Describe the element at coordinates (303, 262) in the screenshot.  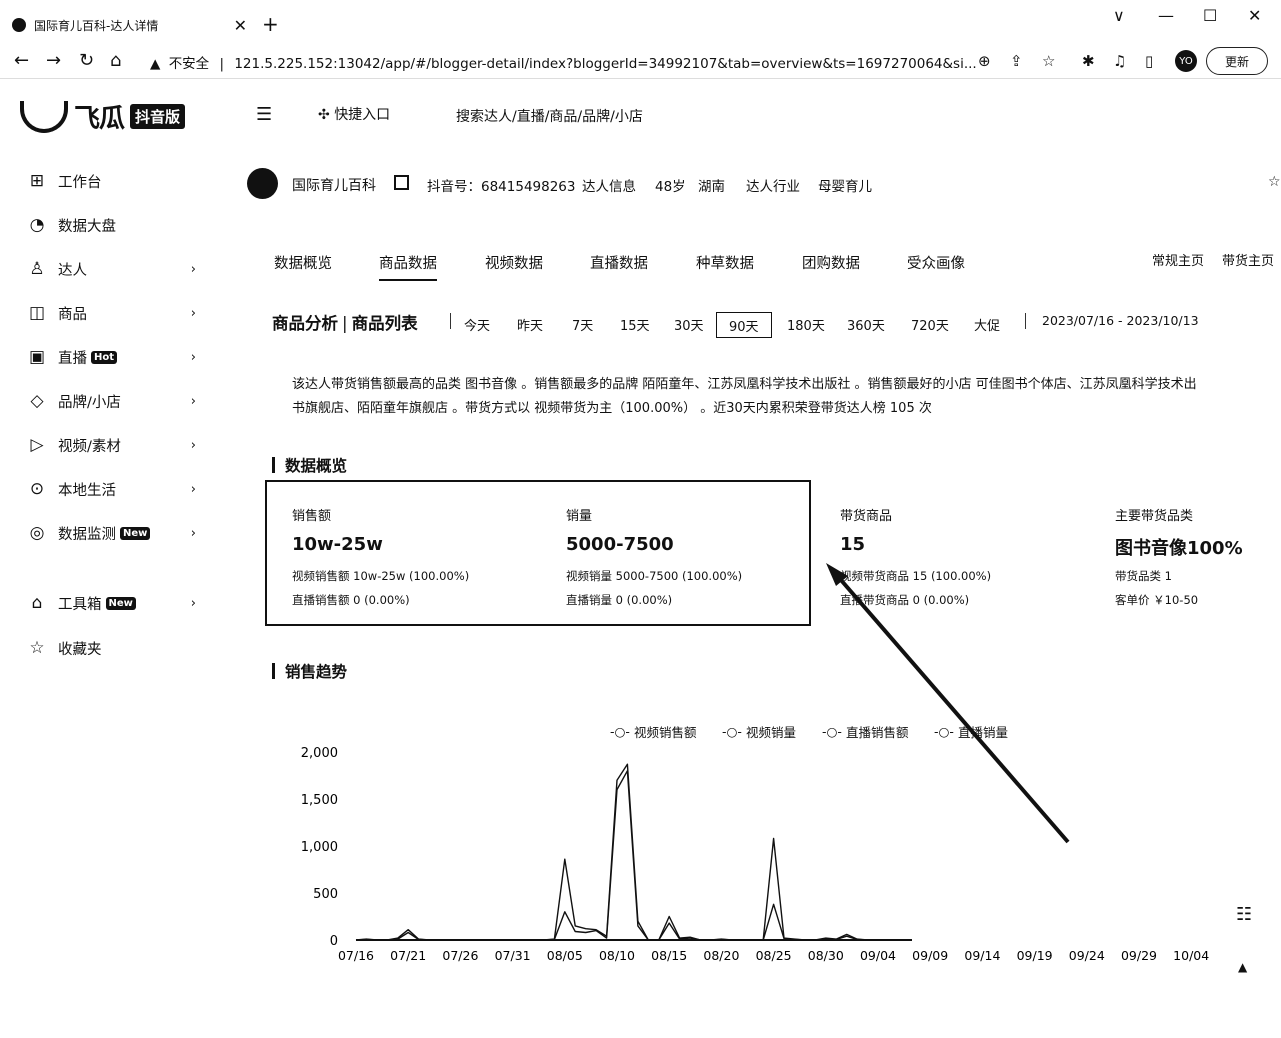
I see `detail-tab: 数据概览` at that location.